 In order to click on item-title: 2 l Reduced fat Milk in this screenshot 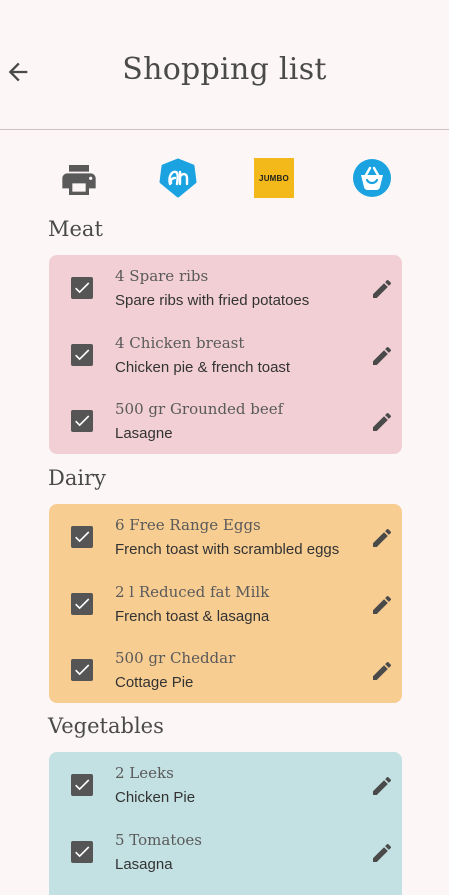, I will do `click(192, 591)`.